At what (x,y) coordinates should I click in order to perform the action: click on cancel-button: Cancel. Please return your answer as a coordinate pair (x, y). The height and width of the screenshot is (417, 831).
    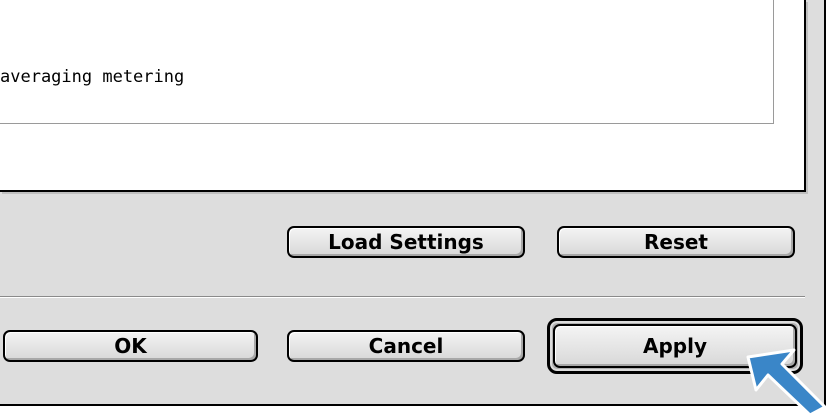
    Looking at the image, I should click on (406, 346).